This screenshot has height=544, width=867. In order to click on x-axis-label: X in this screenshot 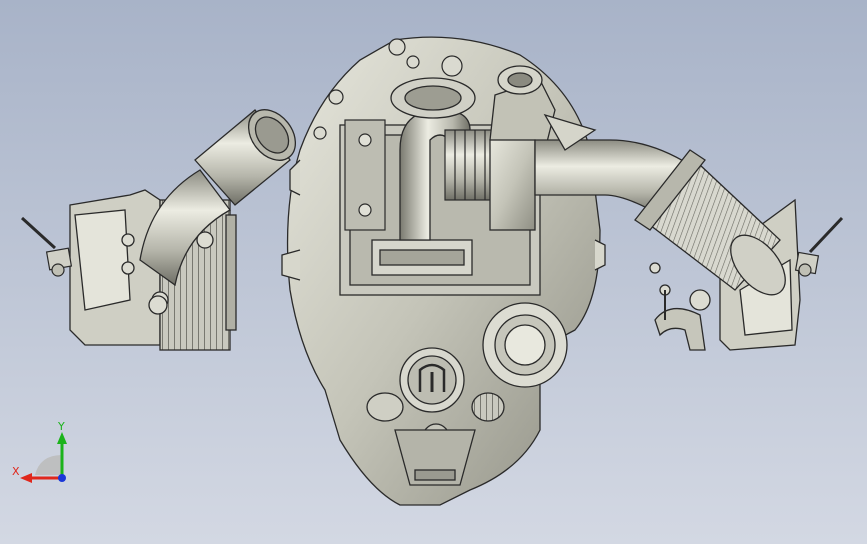, I will do `click(16, 471)`.